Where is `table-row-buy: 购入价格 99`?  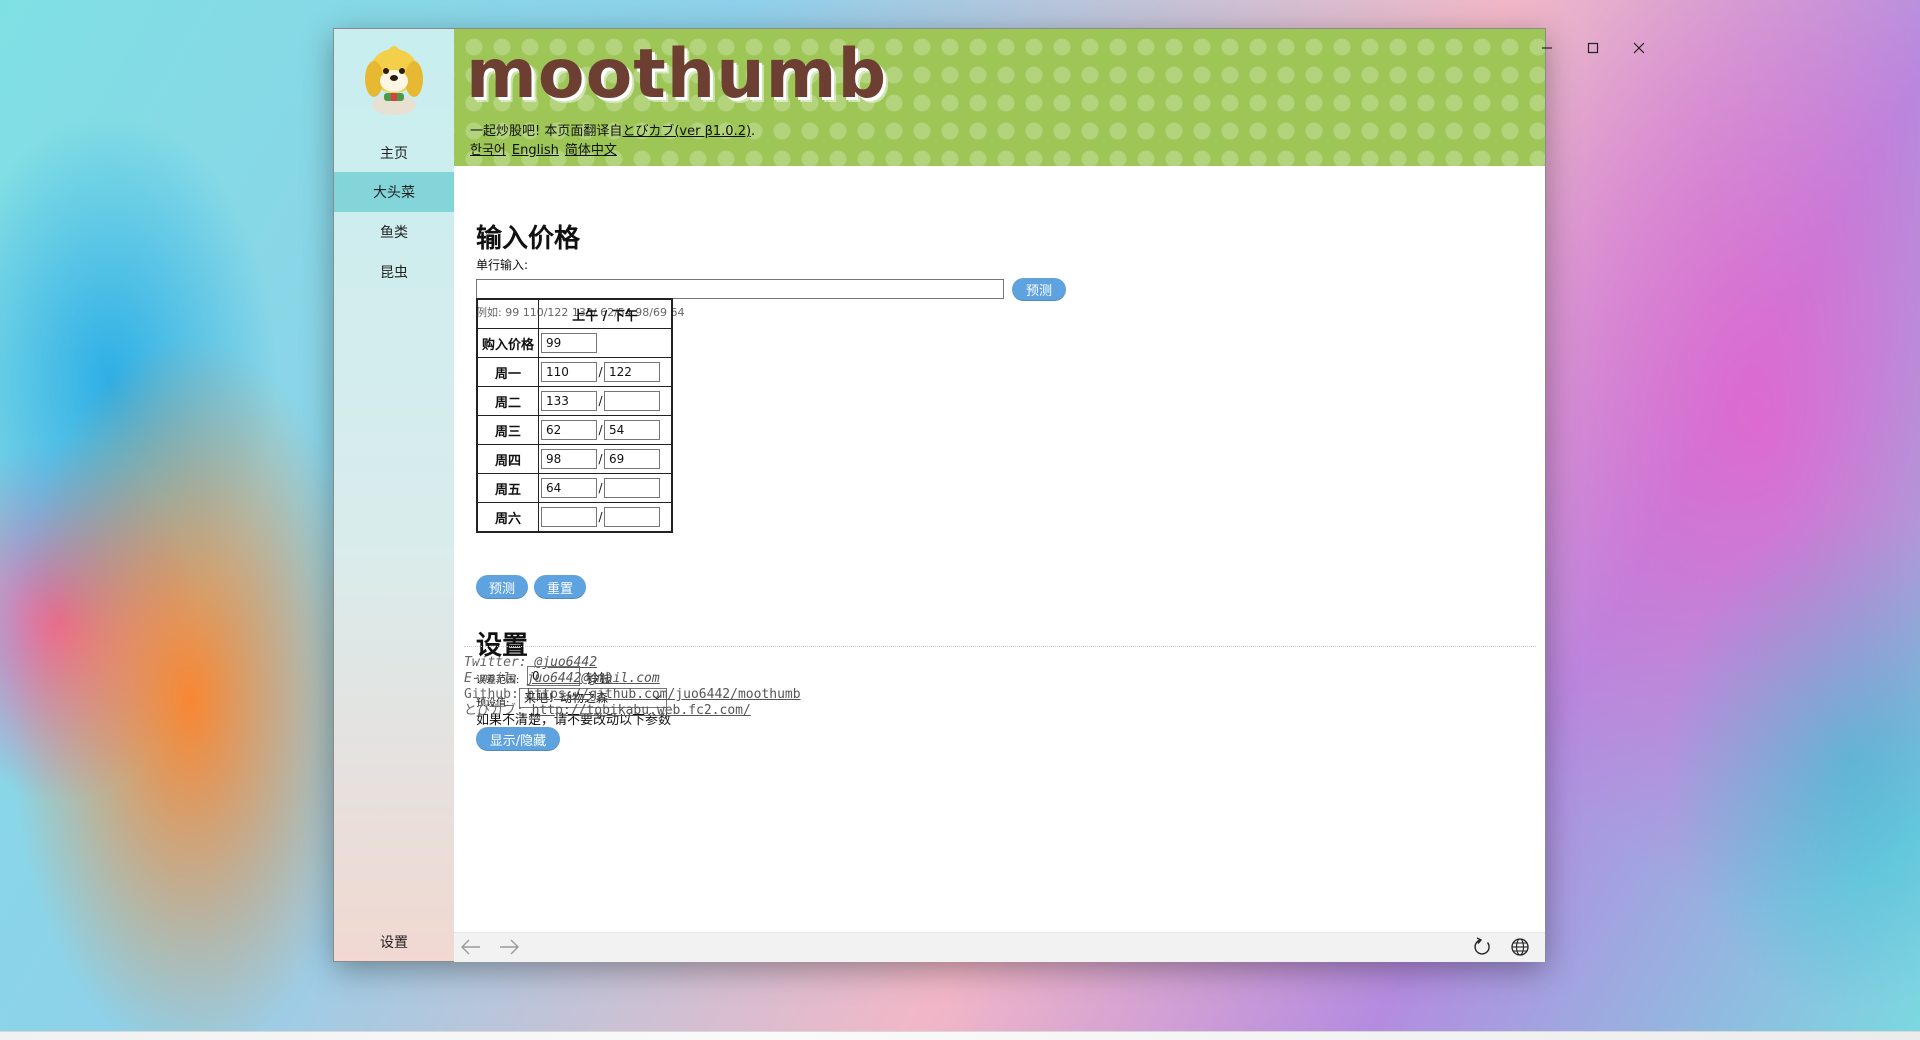
table-row-buy: 购入价格 99 is located at coordinates (574, 343).